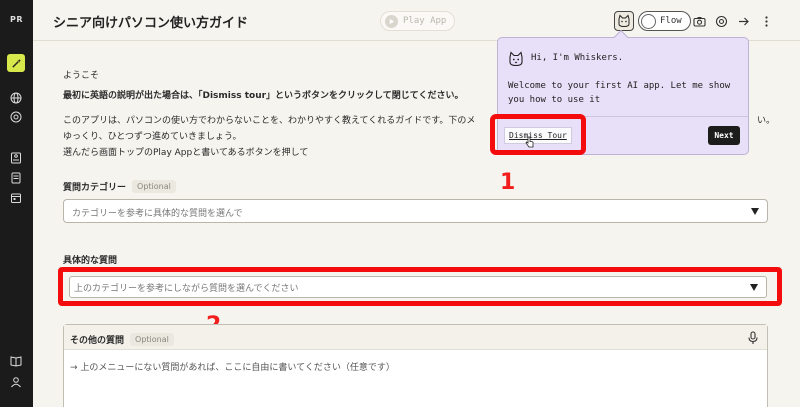  I want to click on category-optional-badge: Optional, so click(154, 186).